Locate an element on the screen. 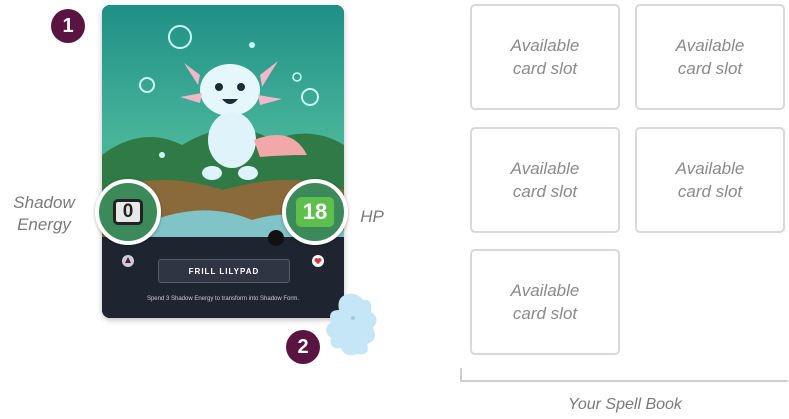 This screenshot has width=789, height=419. axolotl-token-icon is located at coordinates (351, 324).